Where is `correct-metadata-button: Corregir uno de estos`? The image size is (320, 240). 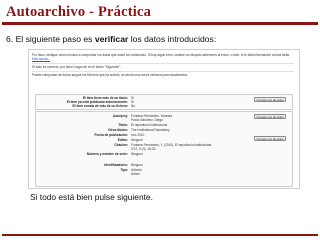
correct-metadata-button: Corregir uno de estos is located at coordinates (270, 116).